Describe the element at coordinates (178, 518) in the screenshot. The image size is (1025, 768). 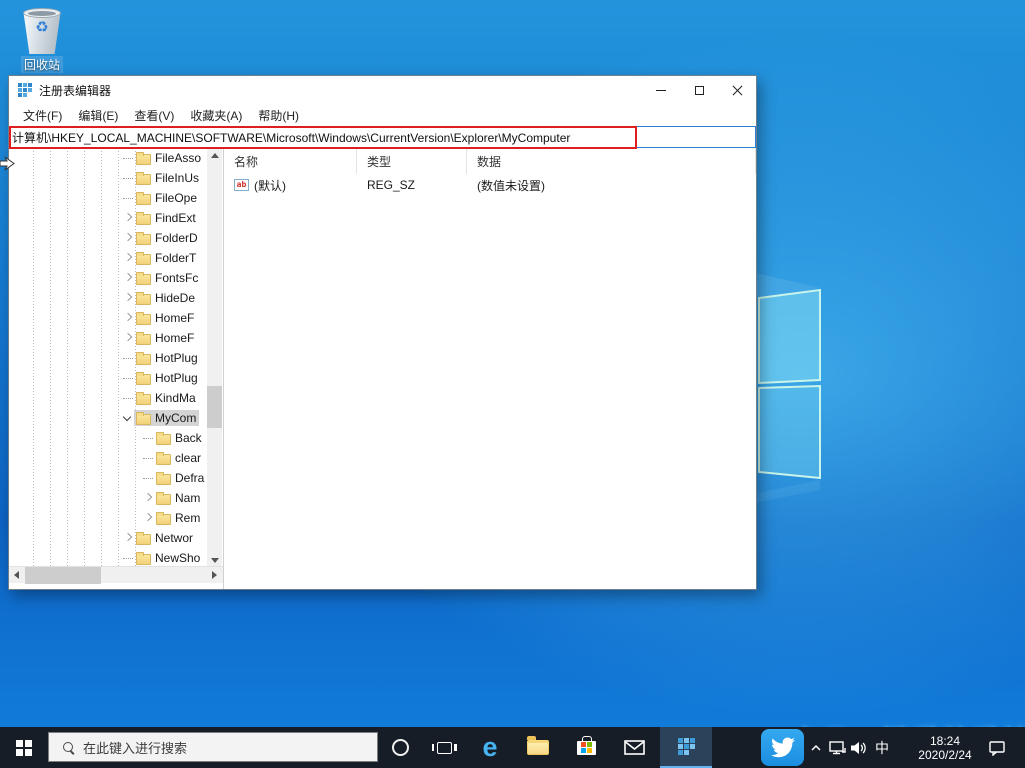
I see `tree-item-target: Rem` at that location.